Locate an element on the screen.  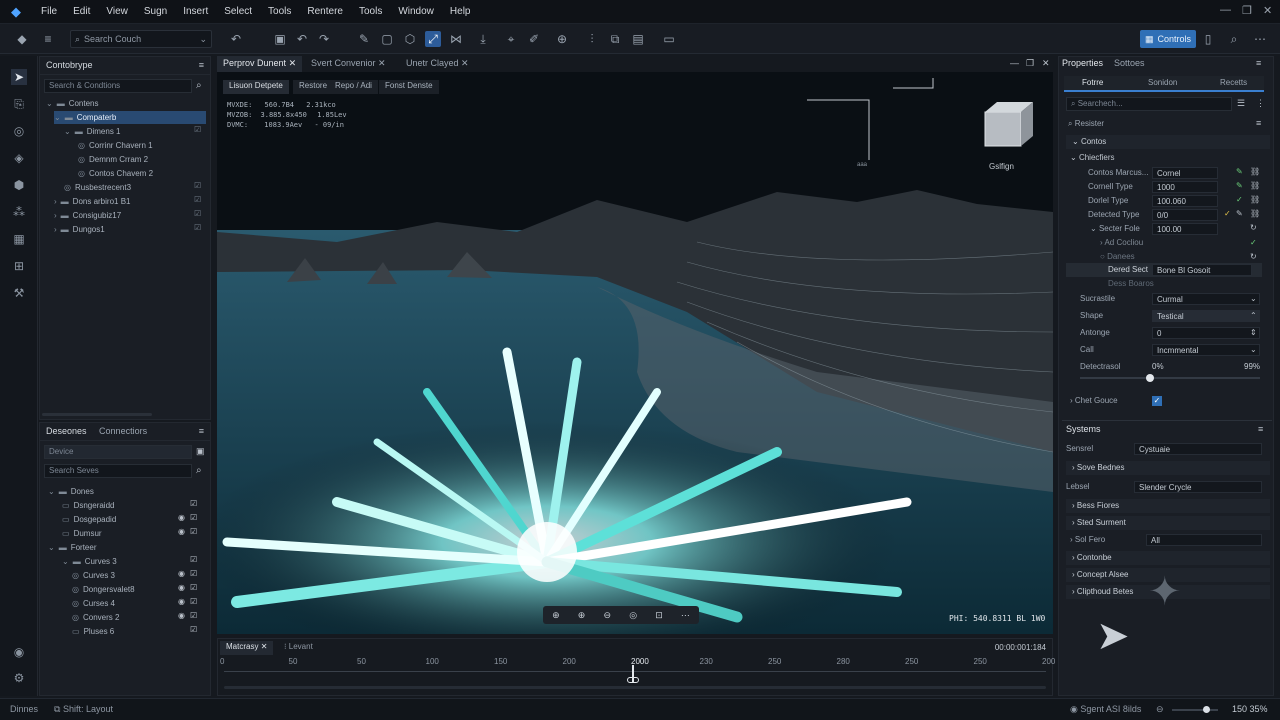
tree-item: ▭ Pluses 6 is located at coordinates (127, 631).